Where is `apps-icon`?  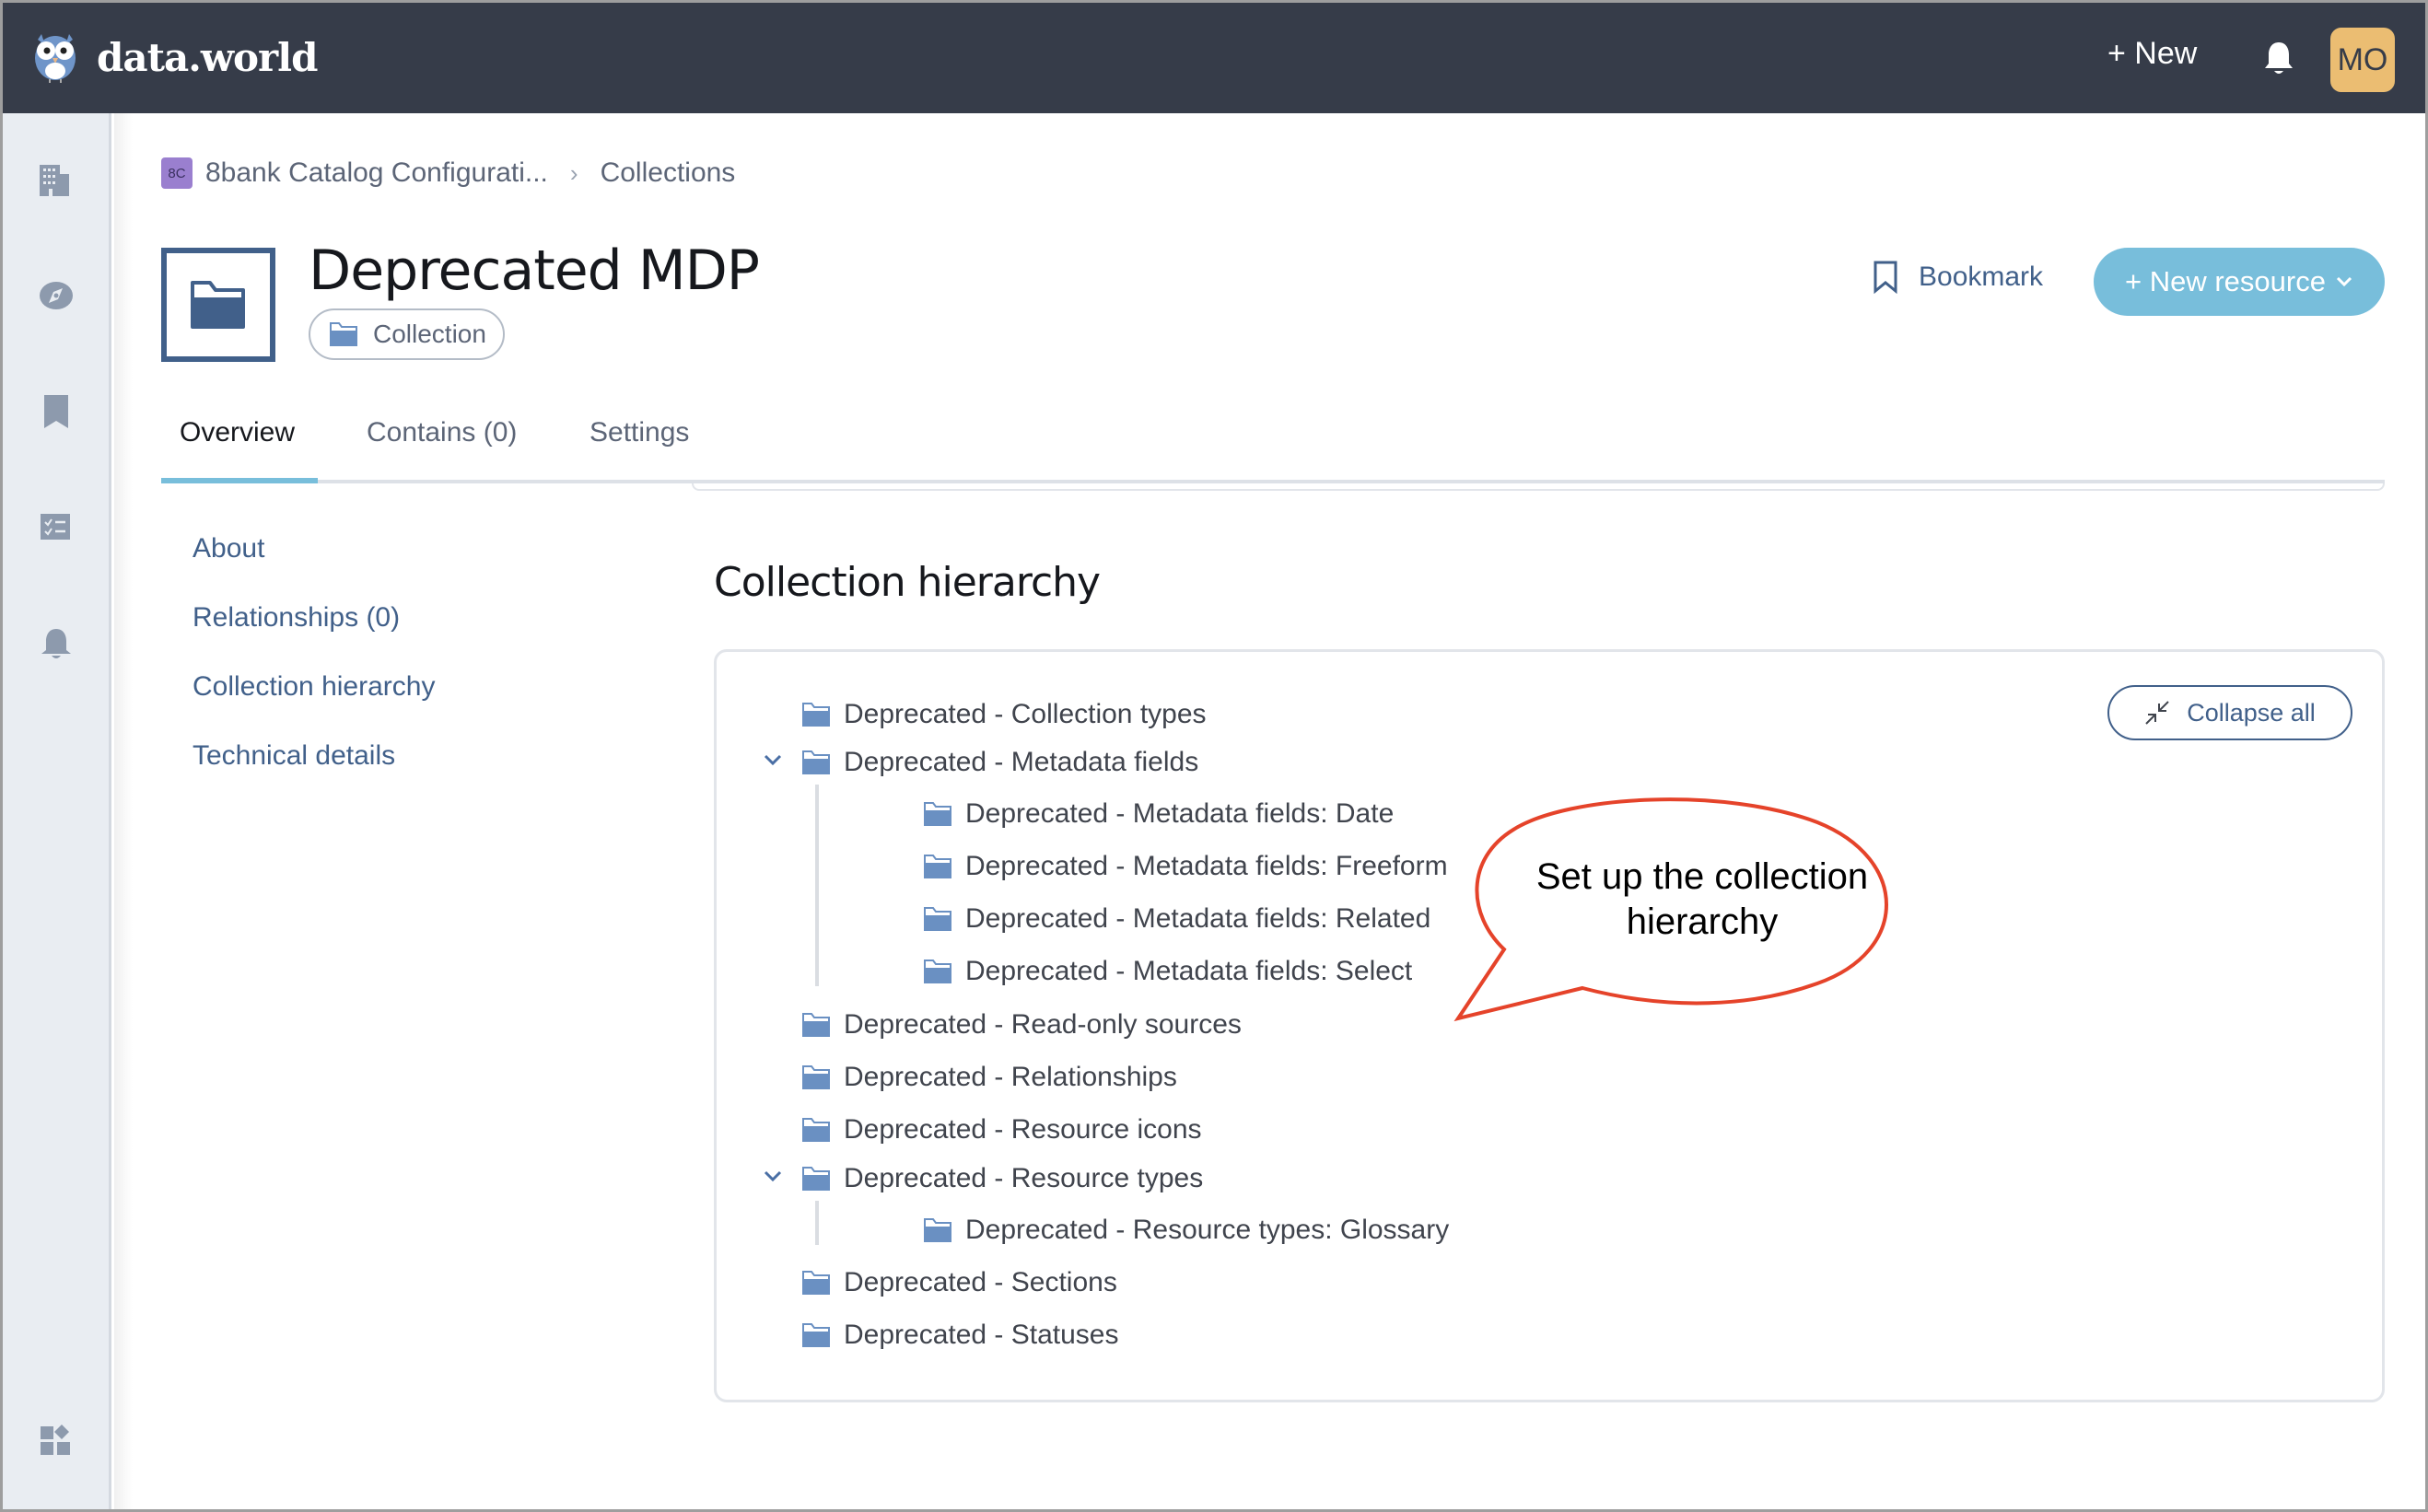
apps-icon is located at coordinates (56, 1440).